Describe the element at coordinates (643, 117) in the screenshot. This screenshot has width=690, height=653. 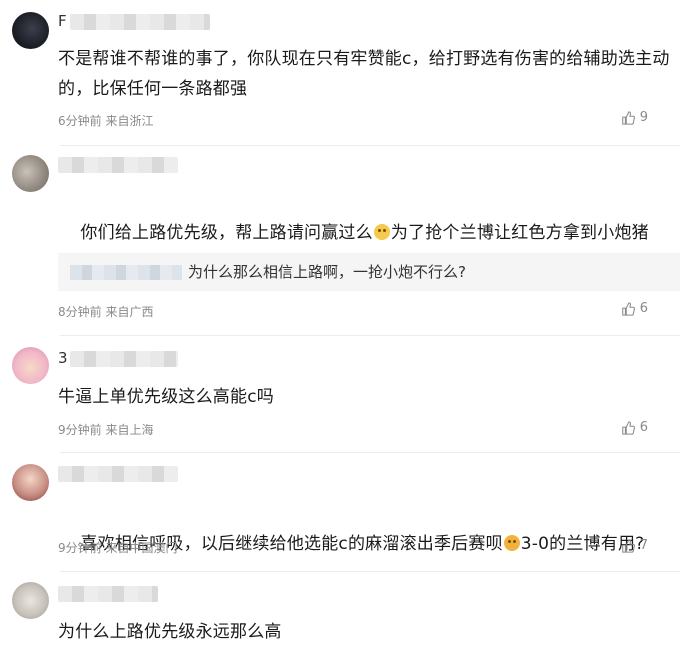
I see `like-count: 9` at that location.